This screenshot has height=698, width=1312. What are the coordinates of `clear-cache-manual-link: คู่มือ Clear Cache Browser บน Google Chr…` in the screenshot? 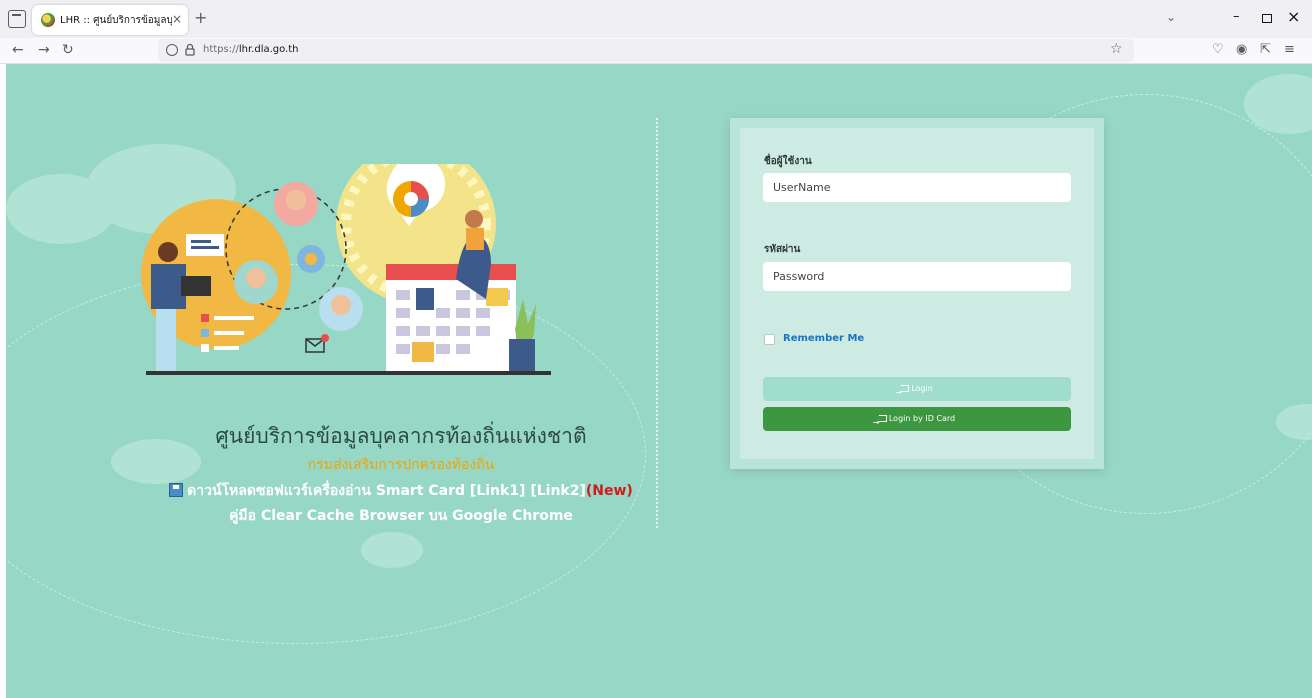 It's located at (401, 516).